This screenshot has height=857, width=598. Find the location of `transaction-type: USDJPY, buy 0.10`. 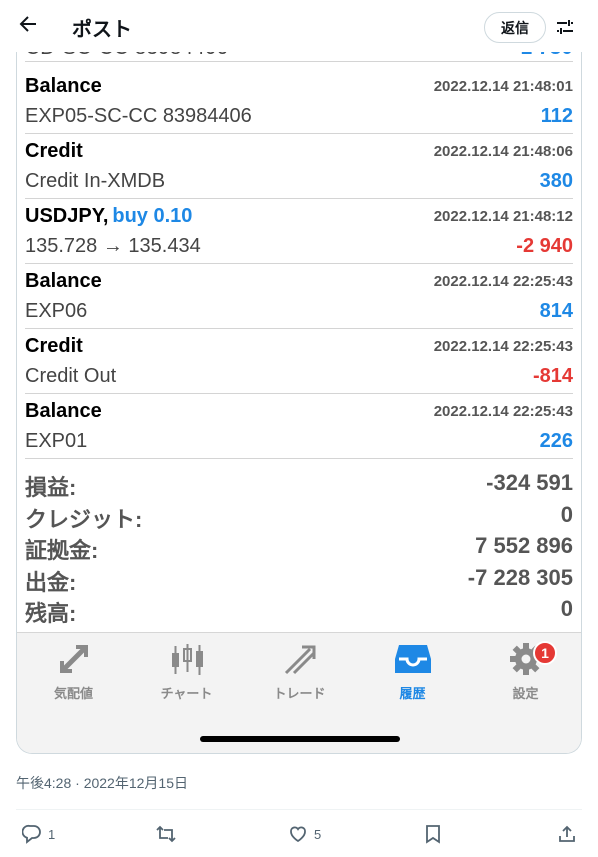

transaction-type: USDJPY, buy 0.10 is located at coordinates (108, 216).